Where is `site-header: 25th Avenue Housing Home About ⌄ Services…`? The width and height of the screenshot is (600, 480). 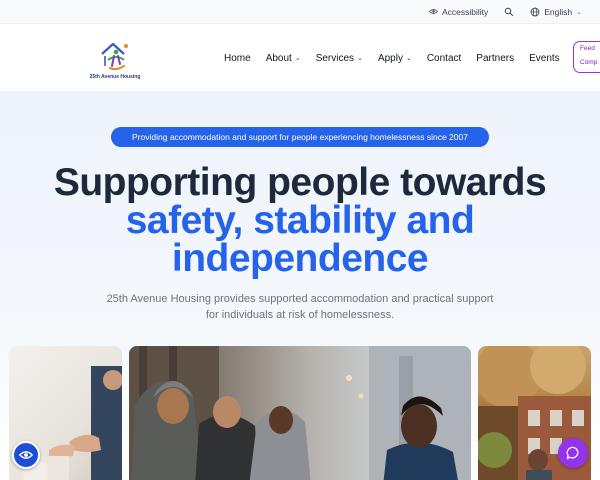 site-header: 25th Avenue Housing Home About ⌄ Services… is located at coordinates (300, 58).